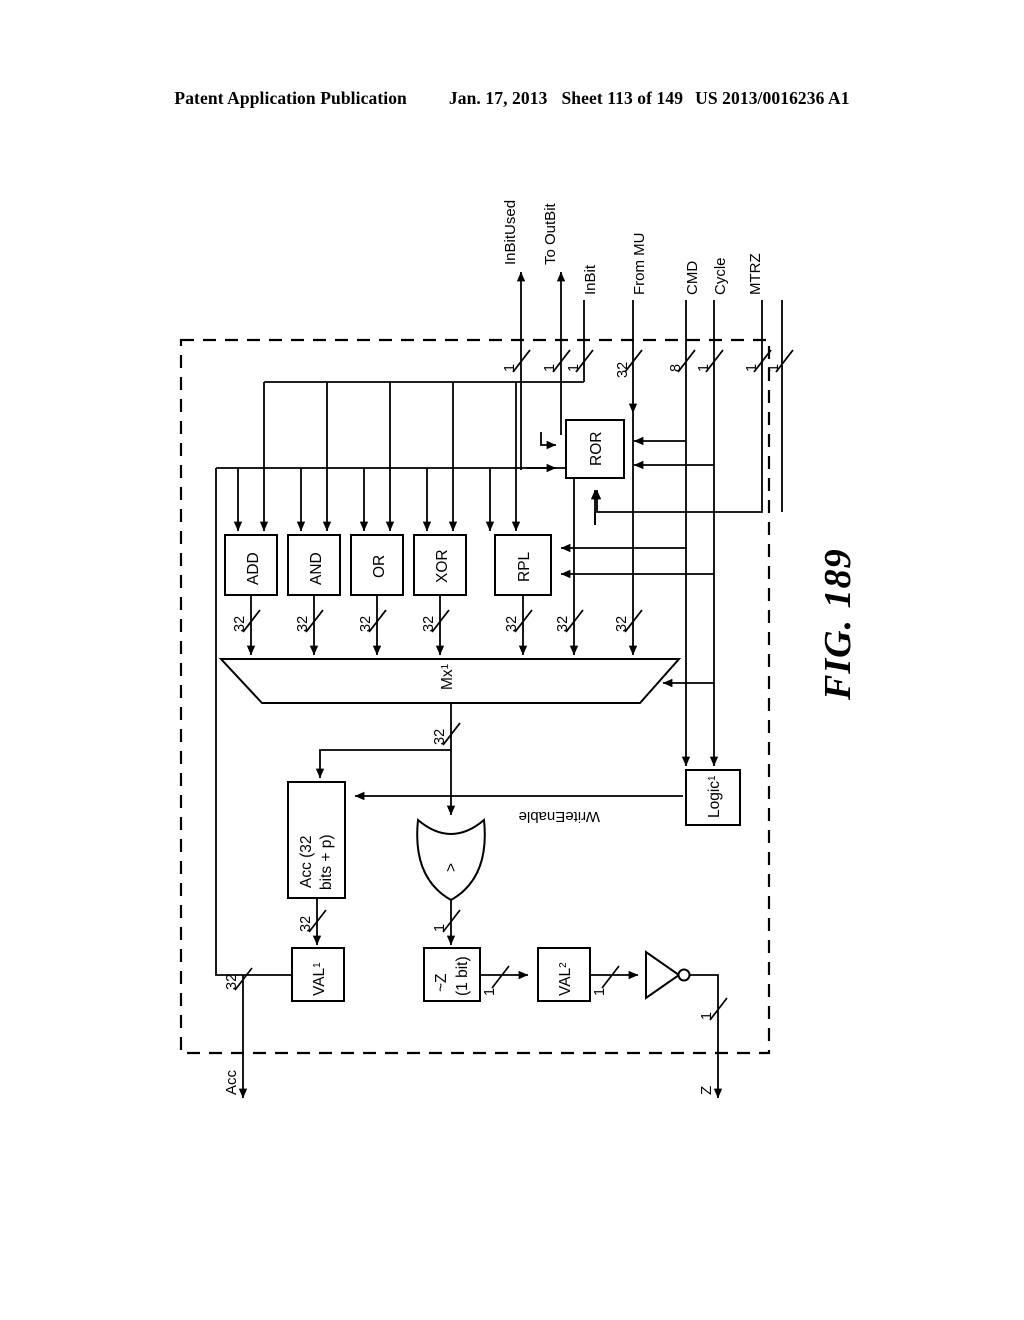 The height and width of the screenshot is (1320, 1024). I want to click on width-xor-out: 32, so click(429, 624).